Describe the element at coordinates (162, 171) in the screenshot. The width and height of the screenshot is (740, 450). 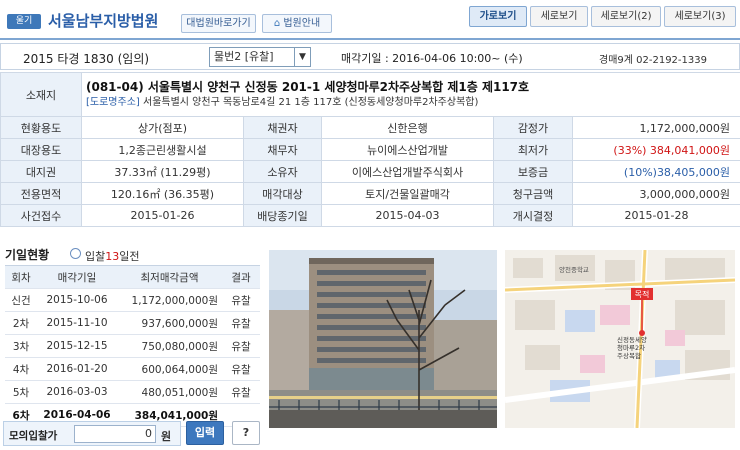
I see `land-right-value: 37.33㎡ (11.29평)` at that location.